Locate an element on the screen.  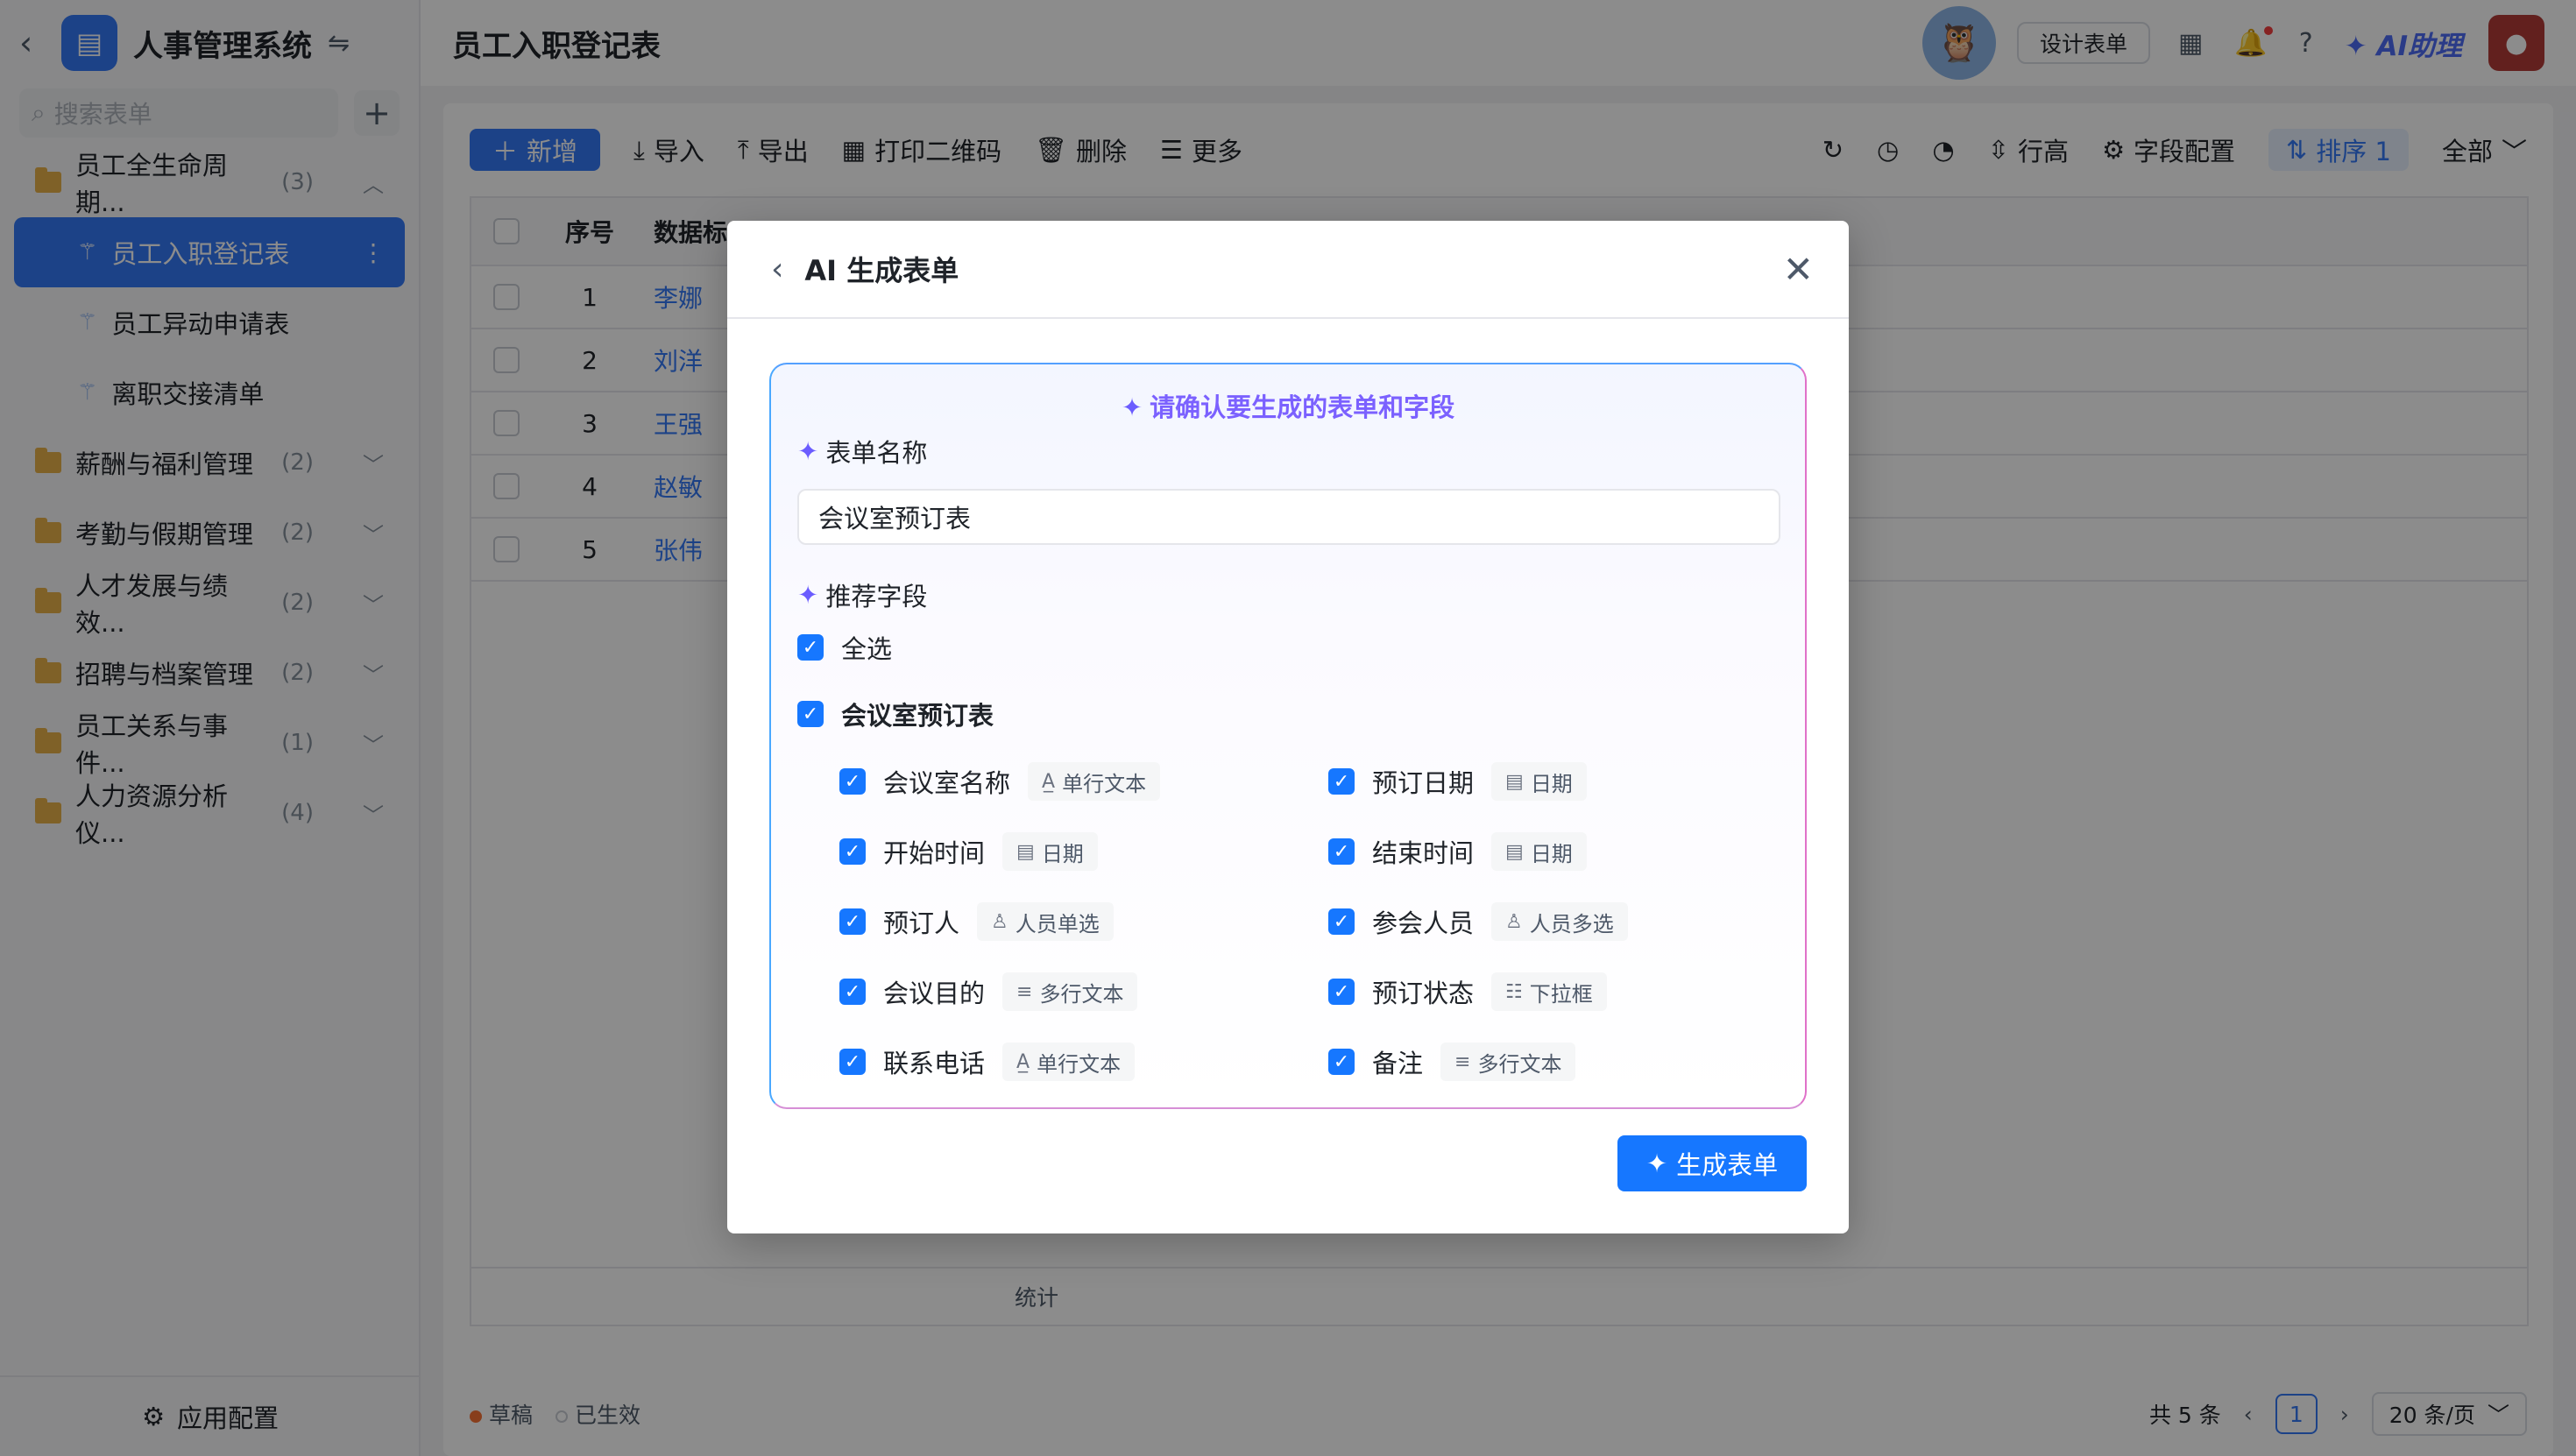
field-name: 会议目的 is located at coordinates (934, 993).